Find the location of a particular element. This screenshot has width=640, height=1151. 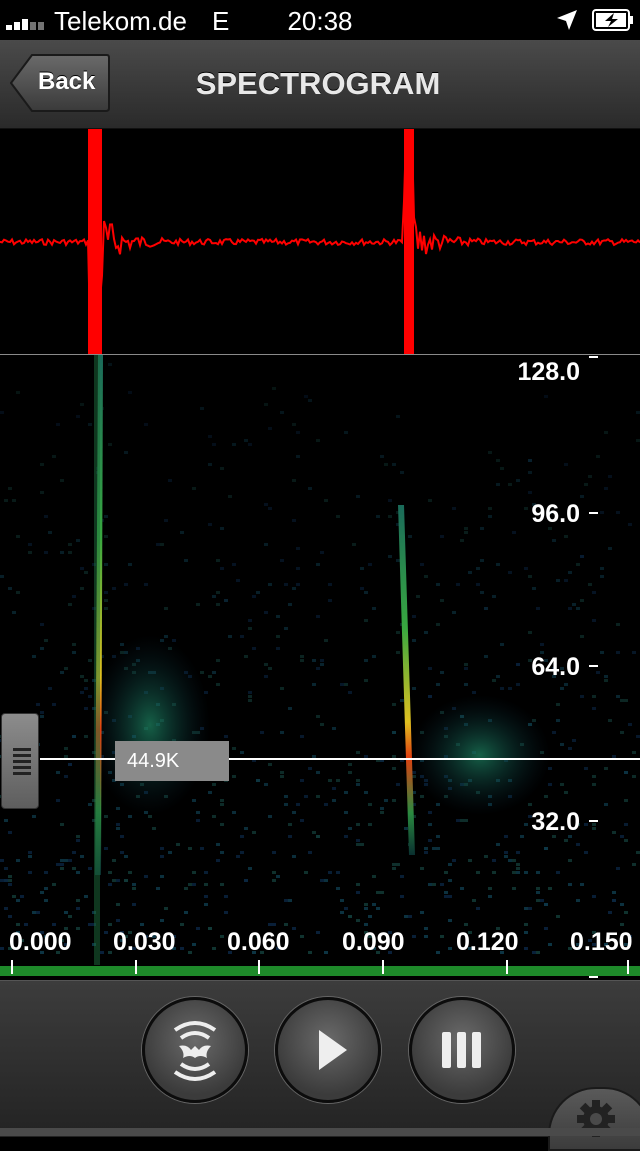

bottom-edge is located at coordinates (320, 1132).